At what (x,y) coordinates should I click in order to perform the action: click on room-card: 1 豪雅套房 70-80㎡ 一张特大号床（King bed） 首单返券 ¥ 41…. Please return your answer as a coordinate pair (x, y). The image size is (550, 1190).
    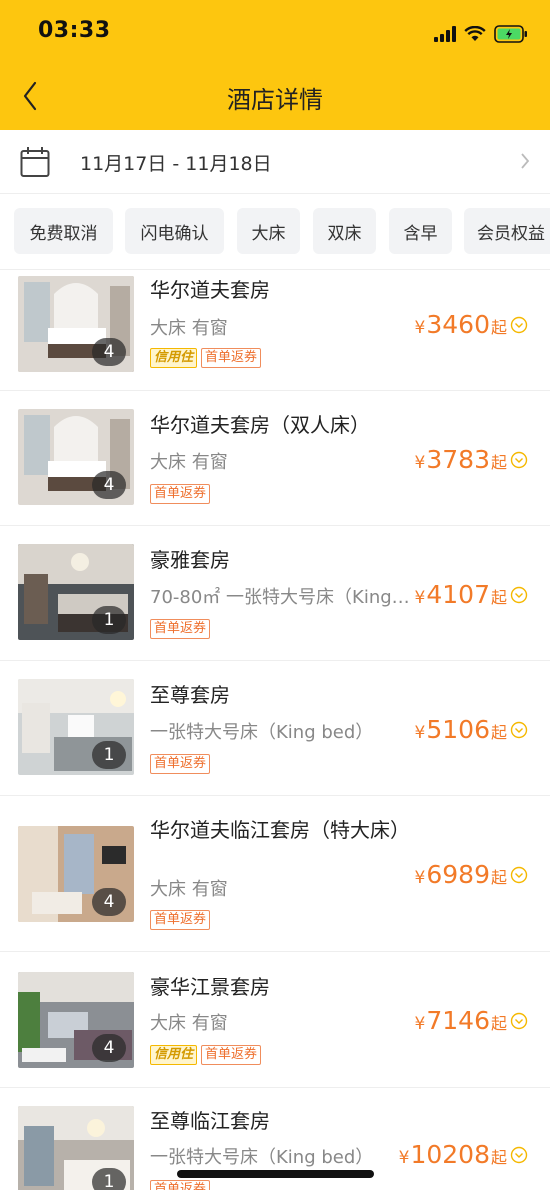
    Looking at the image, I should click on (275, 593).